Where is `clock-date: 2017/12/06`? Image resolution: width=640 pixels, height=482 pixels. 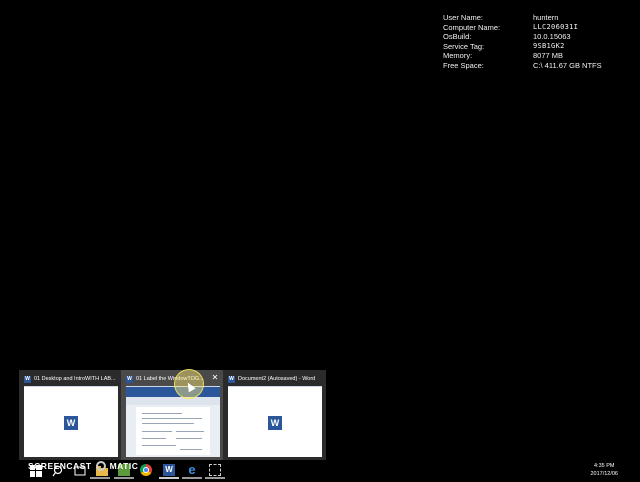 clock-date: 2017/12/06 is located at coordinates (604, 474).